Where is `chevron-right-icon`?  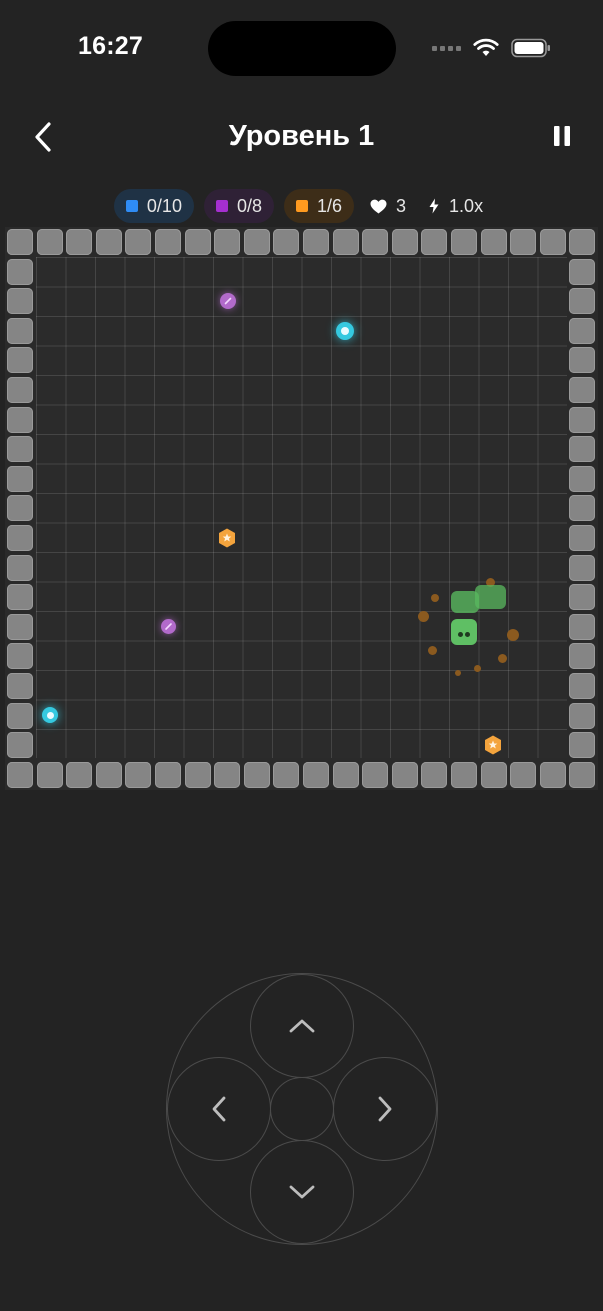
chevron-right-icon is located at coordinates (385, 1109).